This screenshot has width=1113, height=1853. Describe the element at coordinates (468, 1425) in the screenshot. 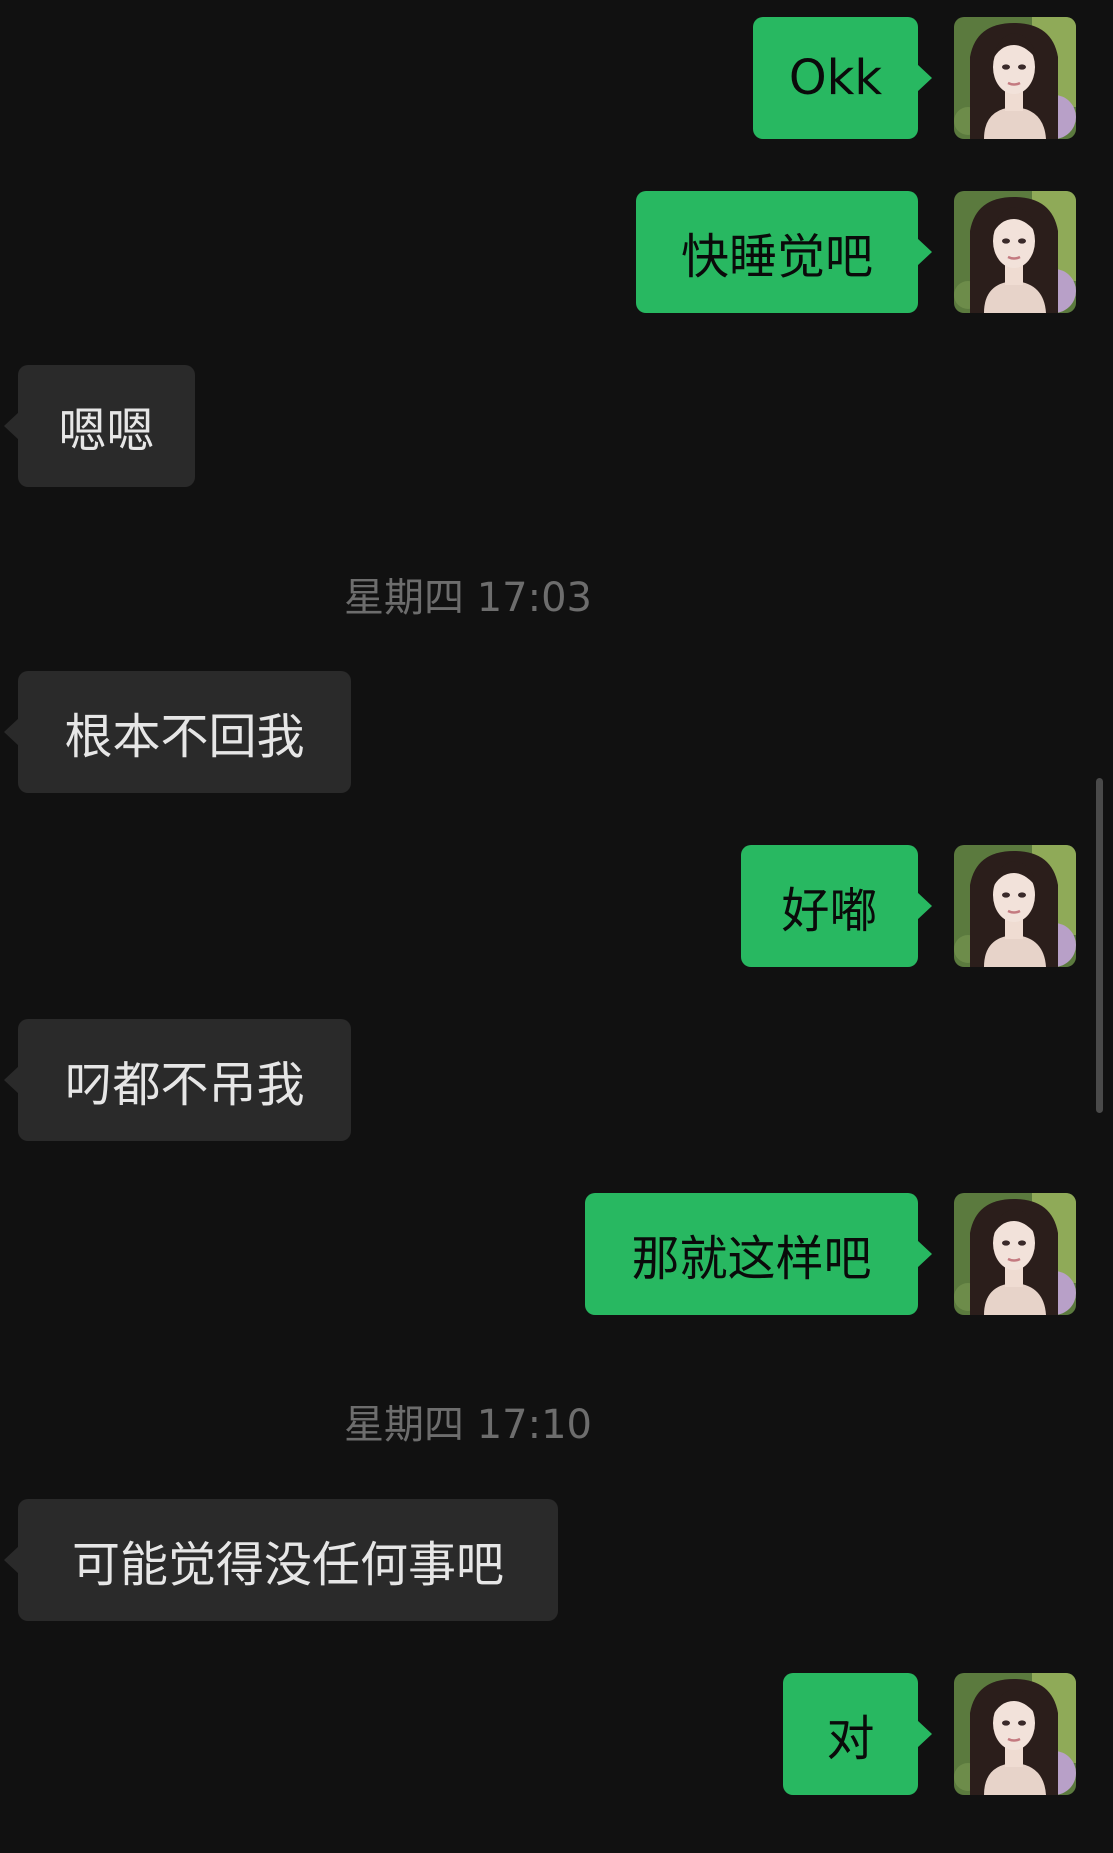

I see `timestamp: 星期四 17:10` at that location.